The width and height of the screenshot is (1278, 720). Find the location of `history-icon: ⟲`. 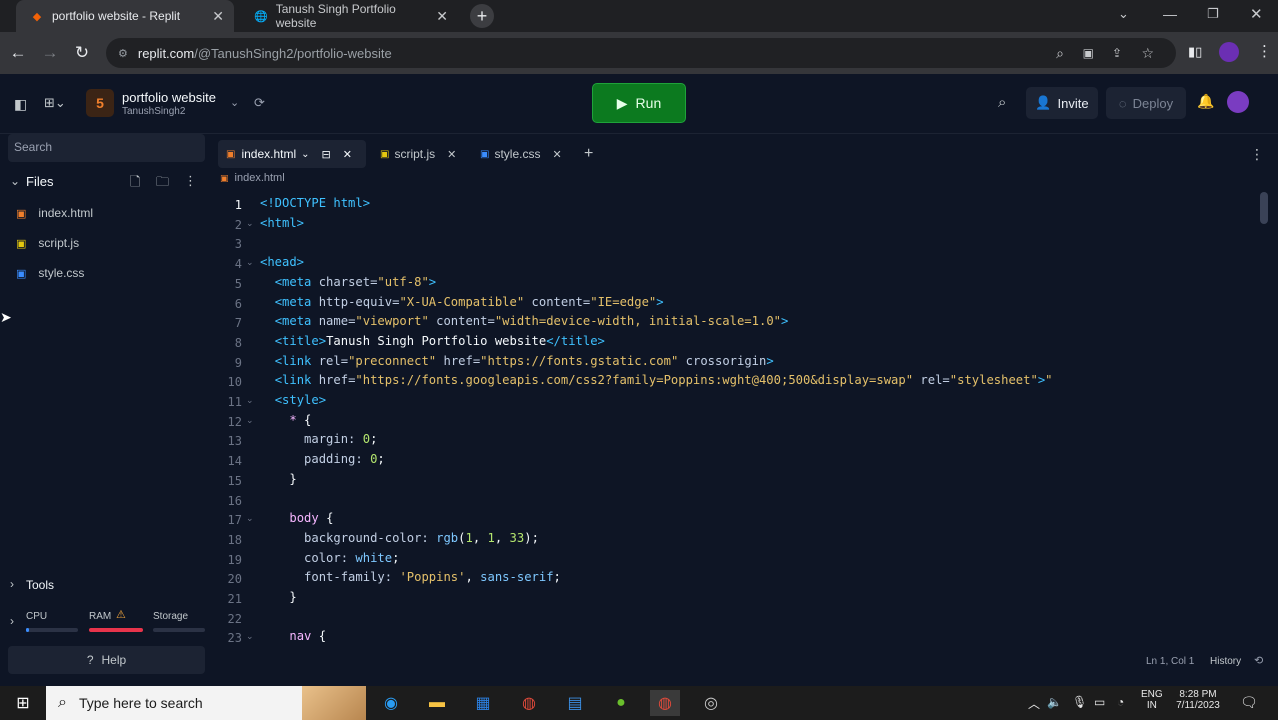

history-icon: ⟲ is located at coordinates (1258, 660).